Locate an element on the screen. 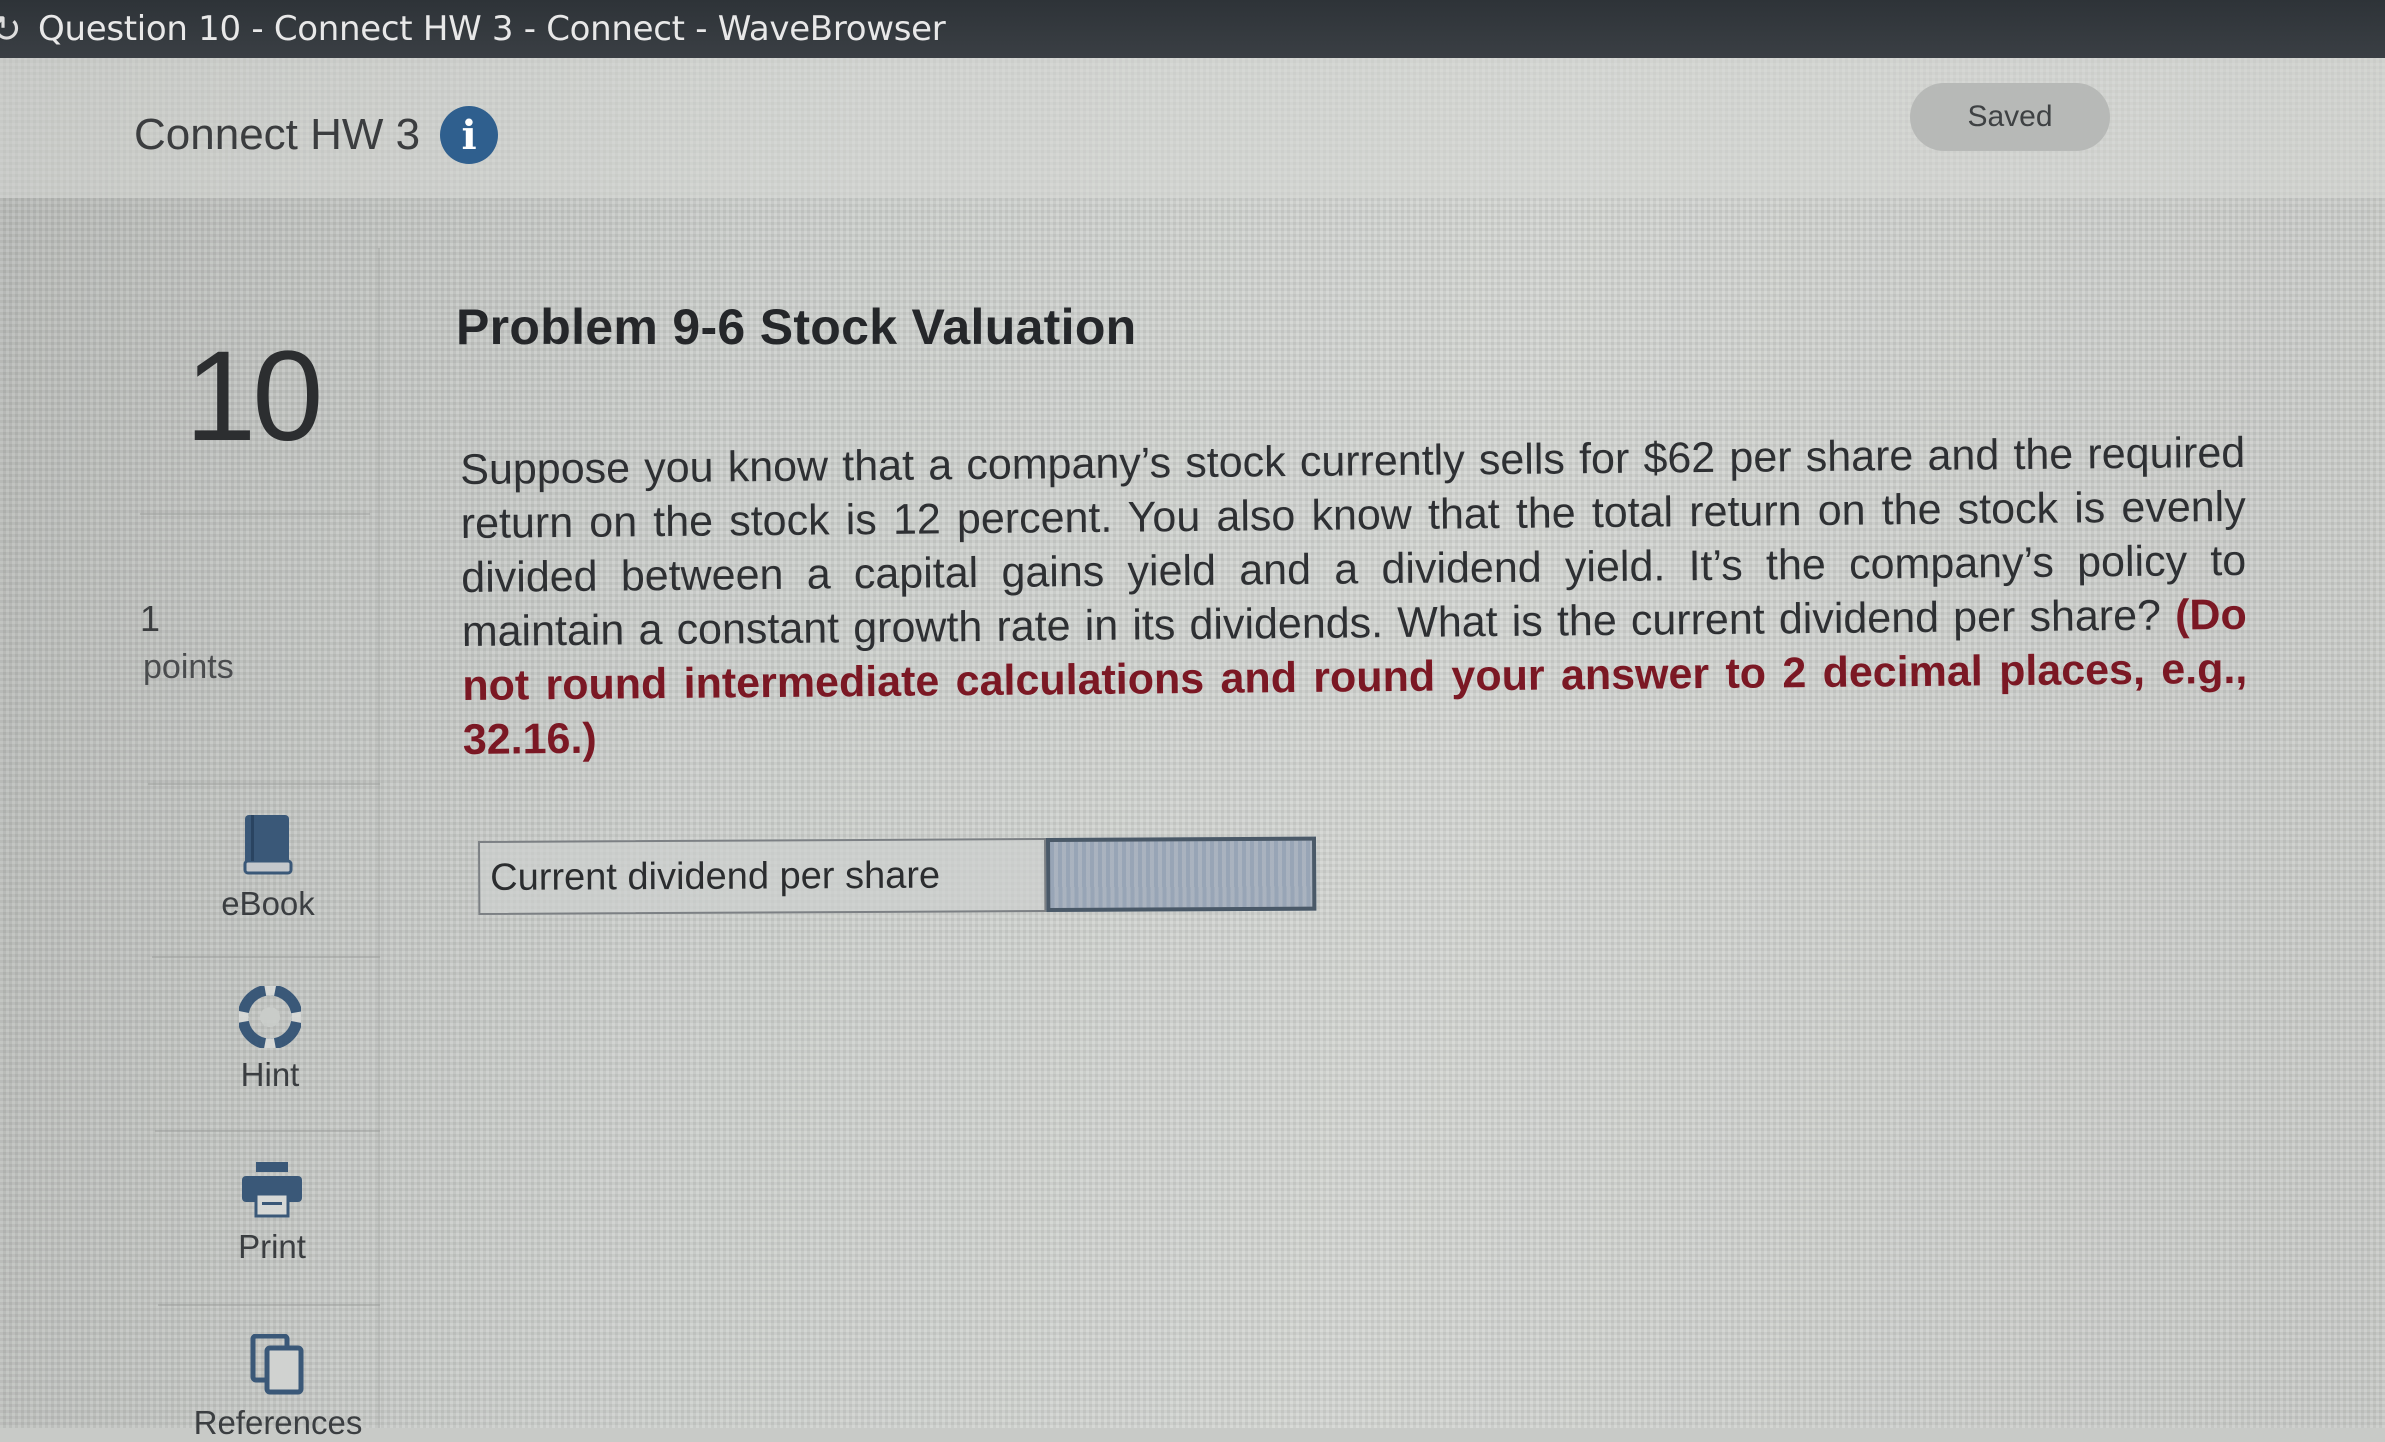 The image size is (2385, 1442). copy-icon is located at coordinates (277, 1364).